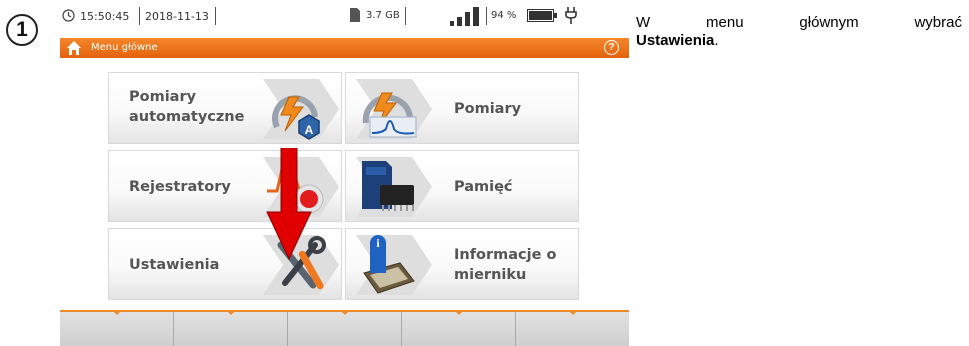 This screenshot has height=346, width=969. What do you see at coordinates (394, 265) in the screenshot?
I see `info-device-icon: i` at bounding box center [394, 265].